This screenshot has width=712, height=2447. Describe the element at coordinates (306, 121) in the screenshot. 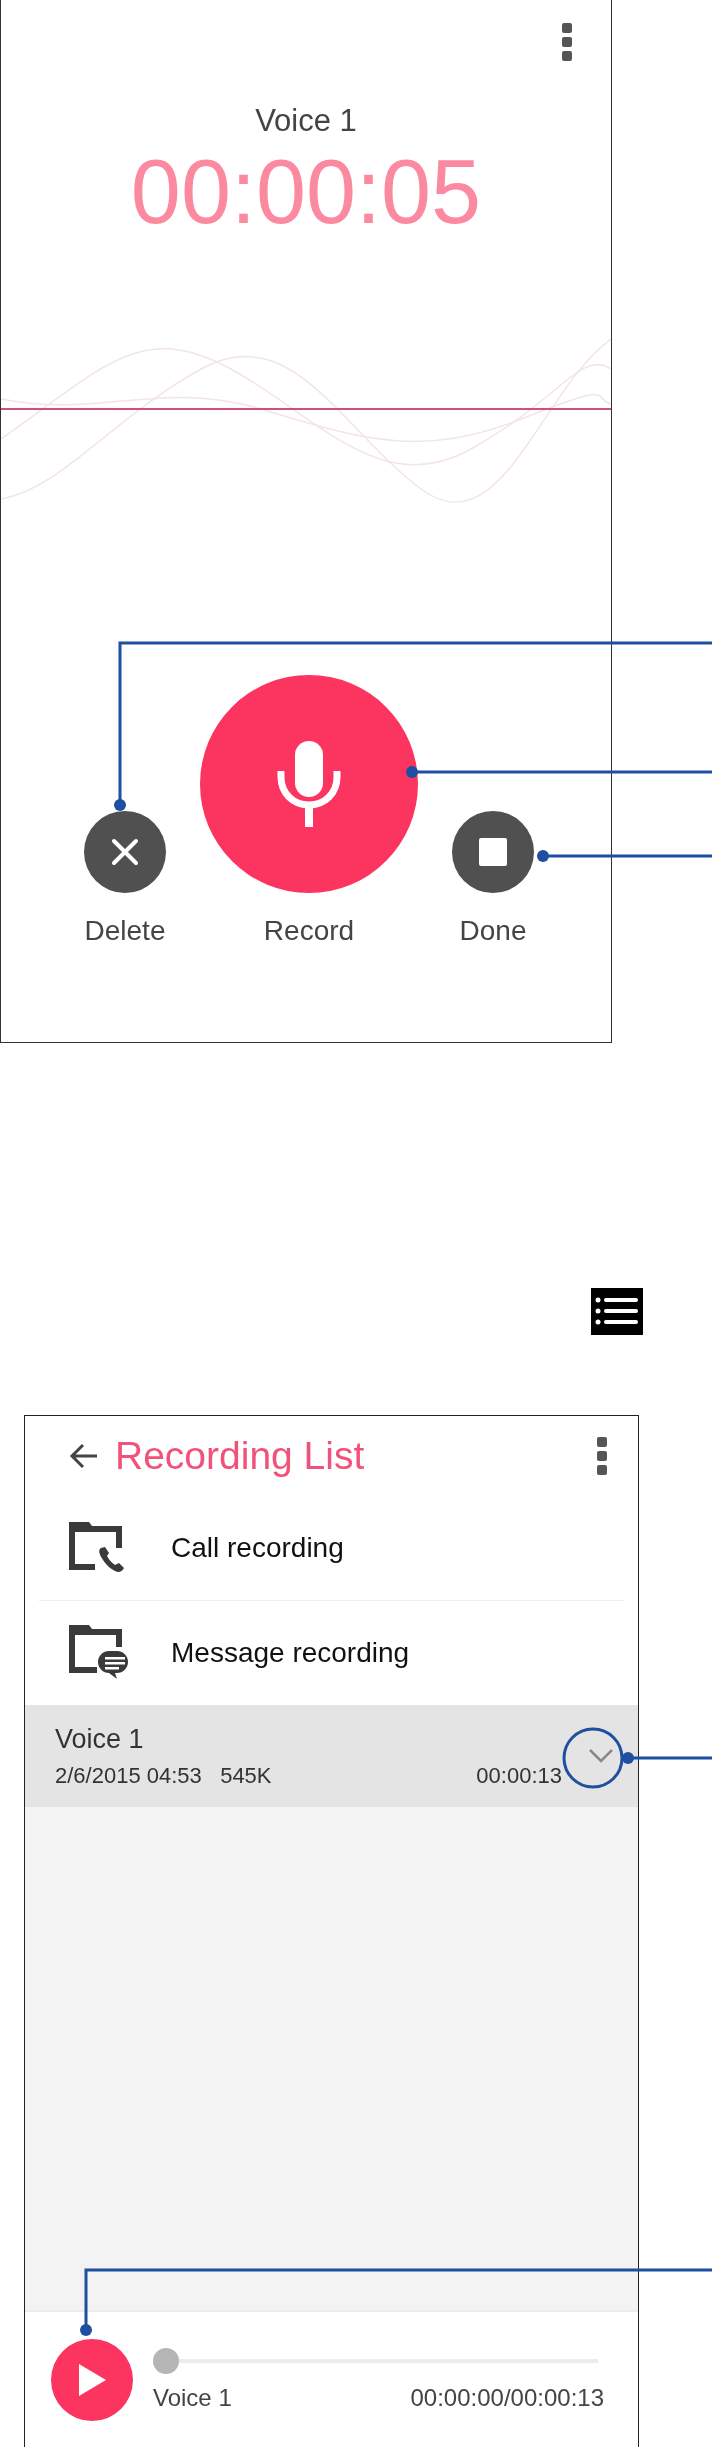

I see `recording-title: Voice 1` at that location.